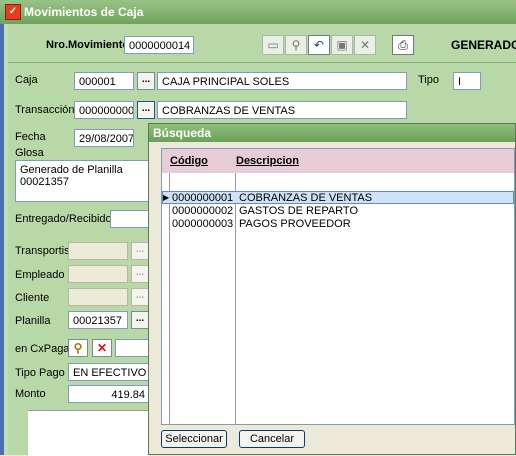 The width and height of the screenshot is (516, 456). I want to click on fecha-field: 29/08/2007, so click(104, 138).